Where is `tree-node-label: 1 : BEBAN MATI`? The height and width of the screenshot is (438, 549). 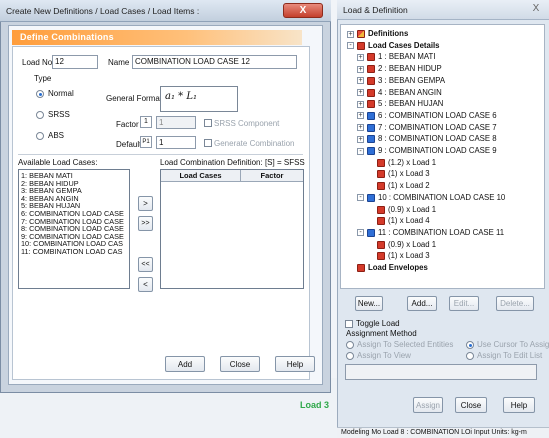
tree-node-label: 1 : BEBAN MATI is located at coordinates (406, 57).